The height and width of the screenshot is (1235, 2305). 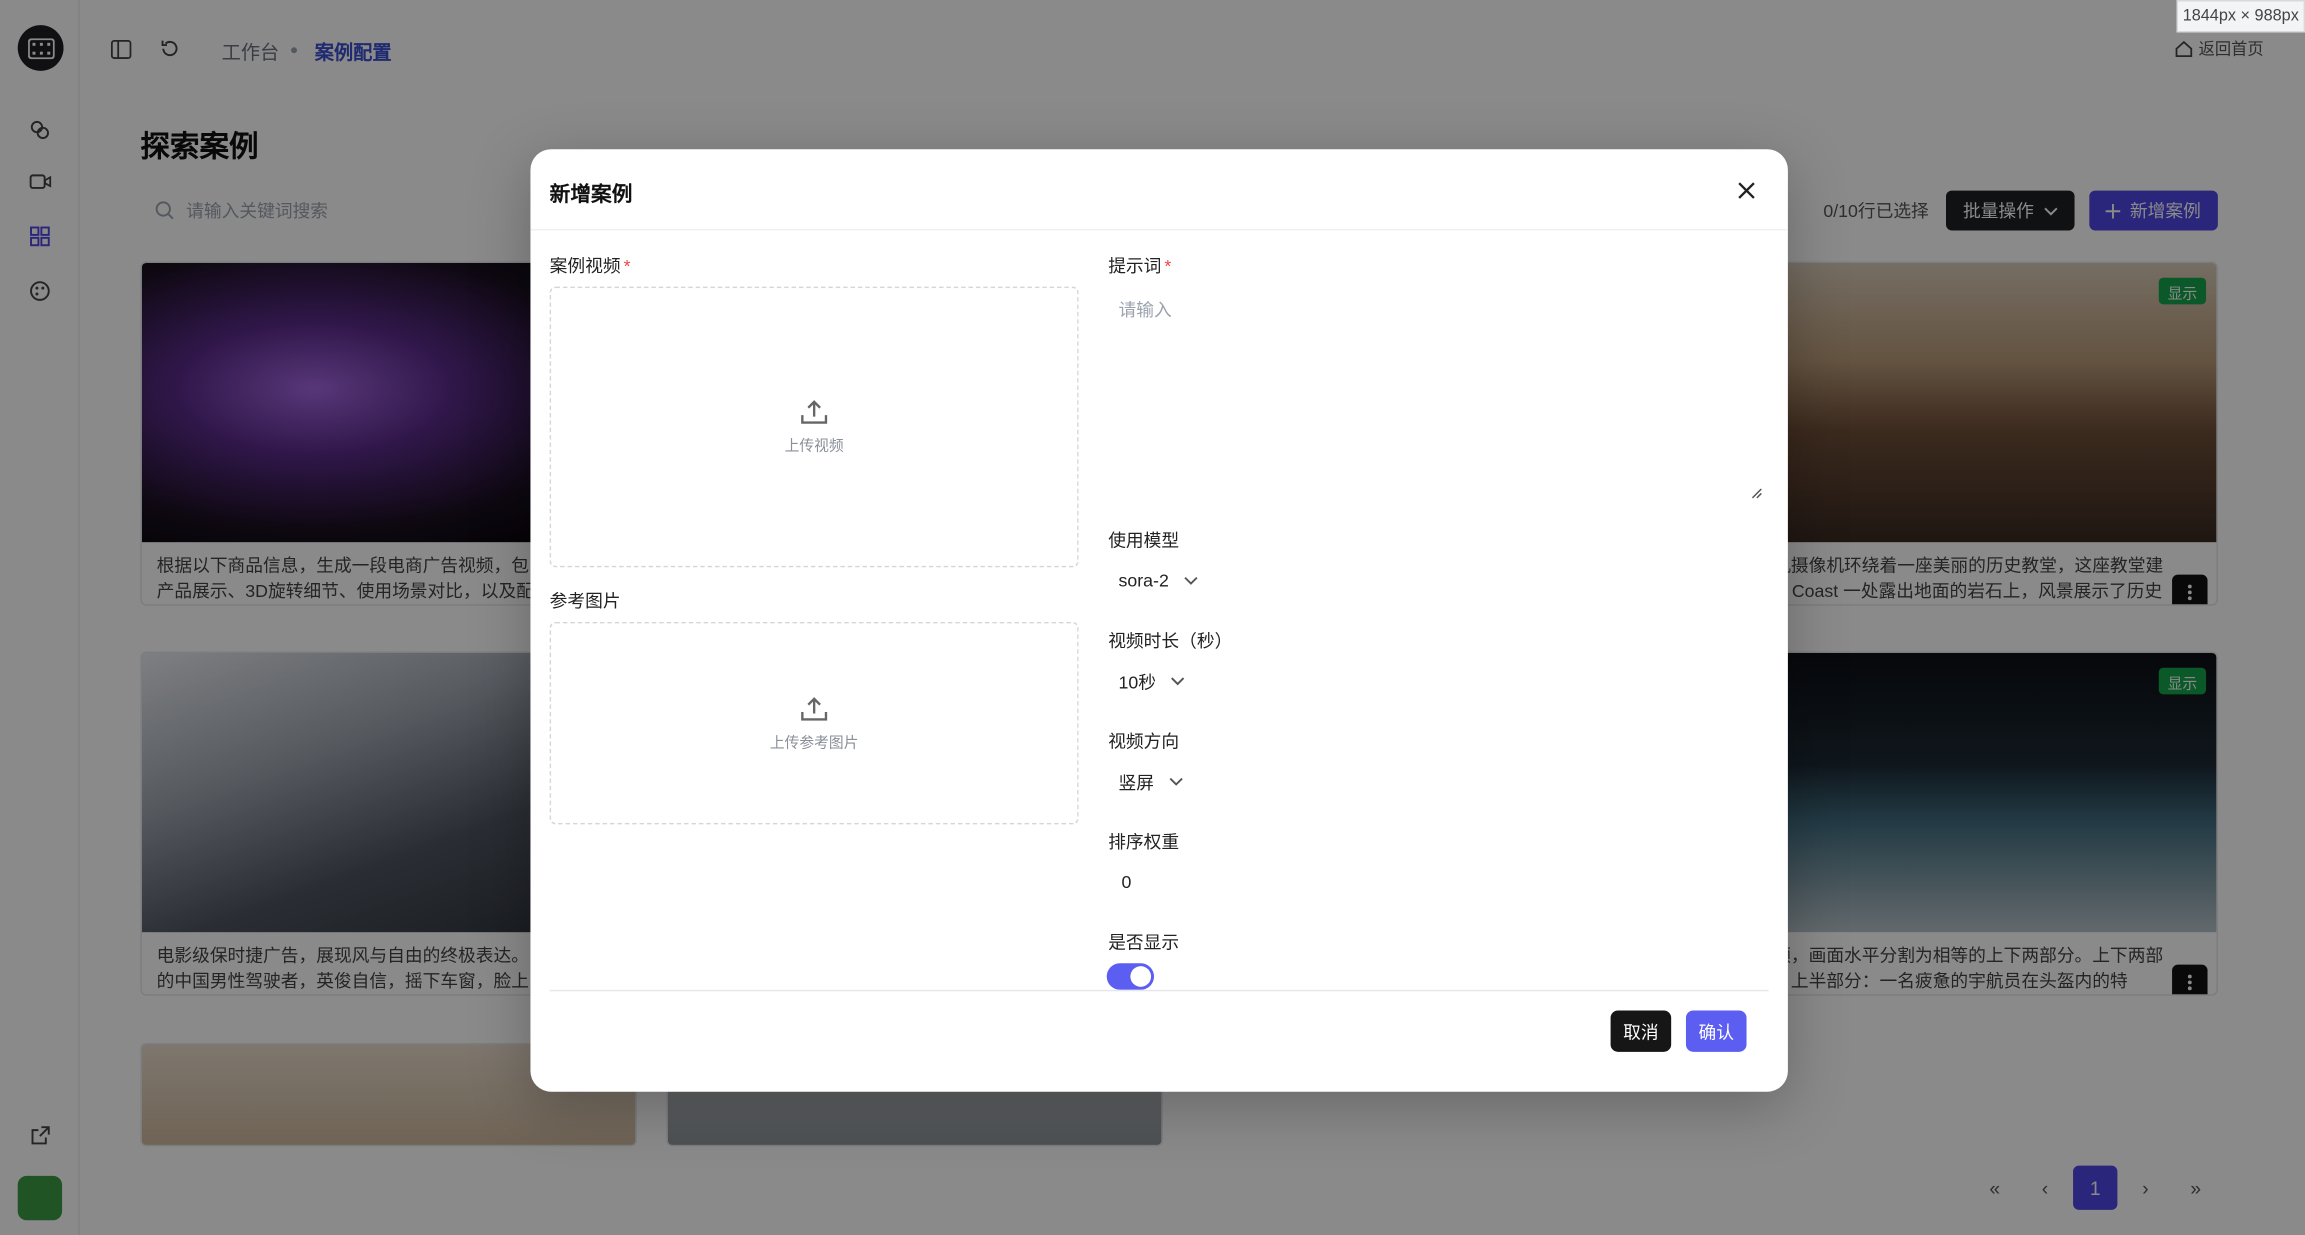 I want to click on reference-image-upload-area: 上传参考图片, so click(x=814, y=723).